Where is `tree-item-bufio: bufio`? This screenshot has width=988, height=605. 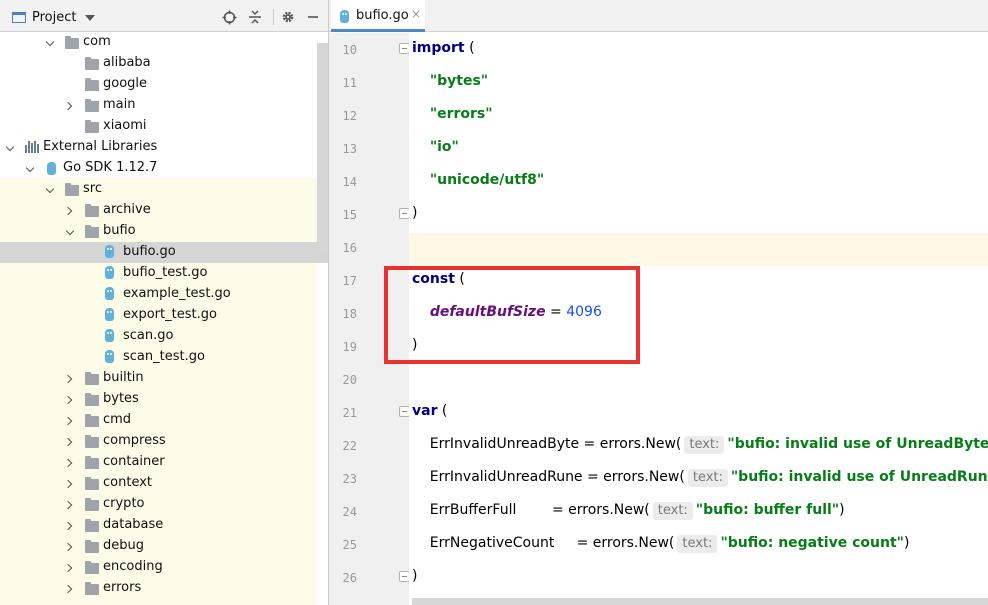
tree-item-bufio: bufio is located at coordinates (158, 231).